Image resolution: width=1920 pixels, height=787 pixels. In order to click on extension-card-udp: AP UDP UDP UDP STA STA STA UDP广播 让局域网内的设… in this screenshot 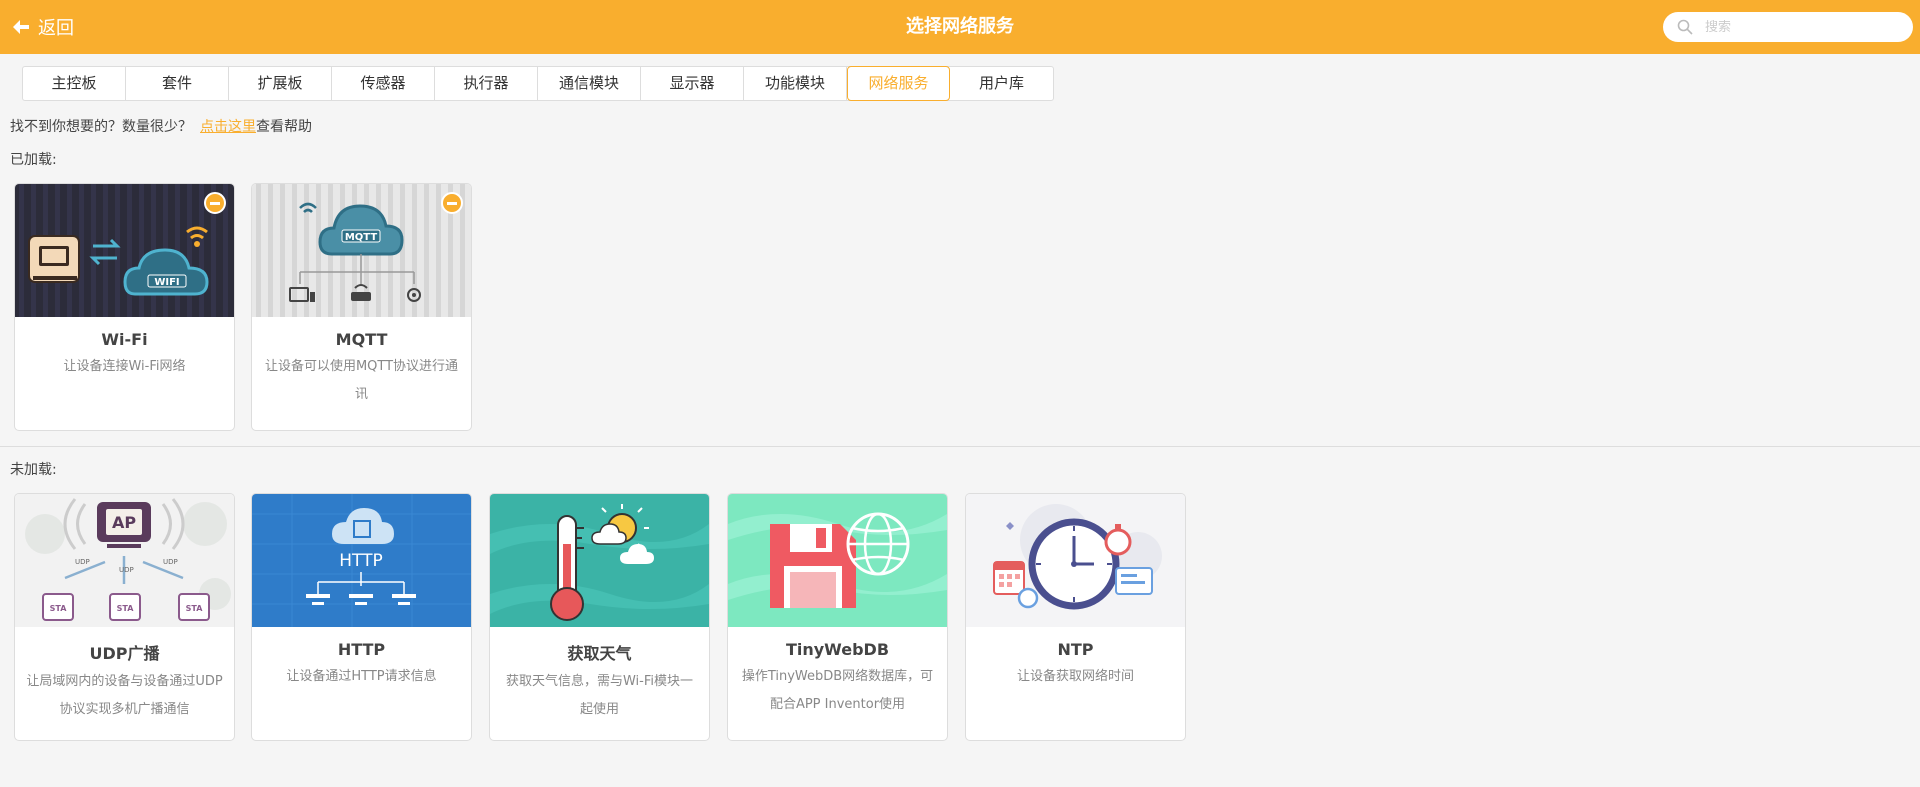, I will do `click(124, 617)`.